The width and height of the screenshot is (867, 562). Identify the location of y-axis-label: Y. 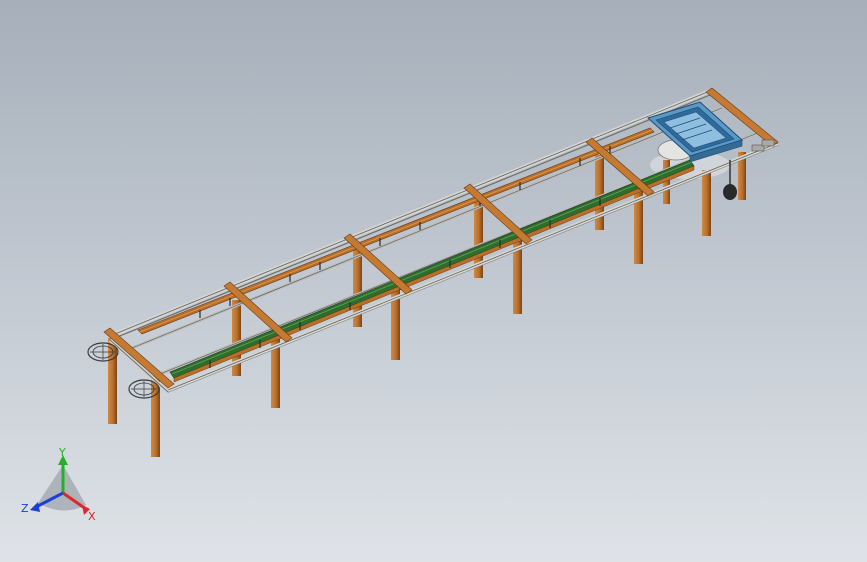
(62, 452).